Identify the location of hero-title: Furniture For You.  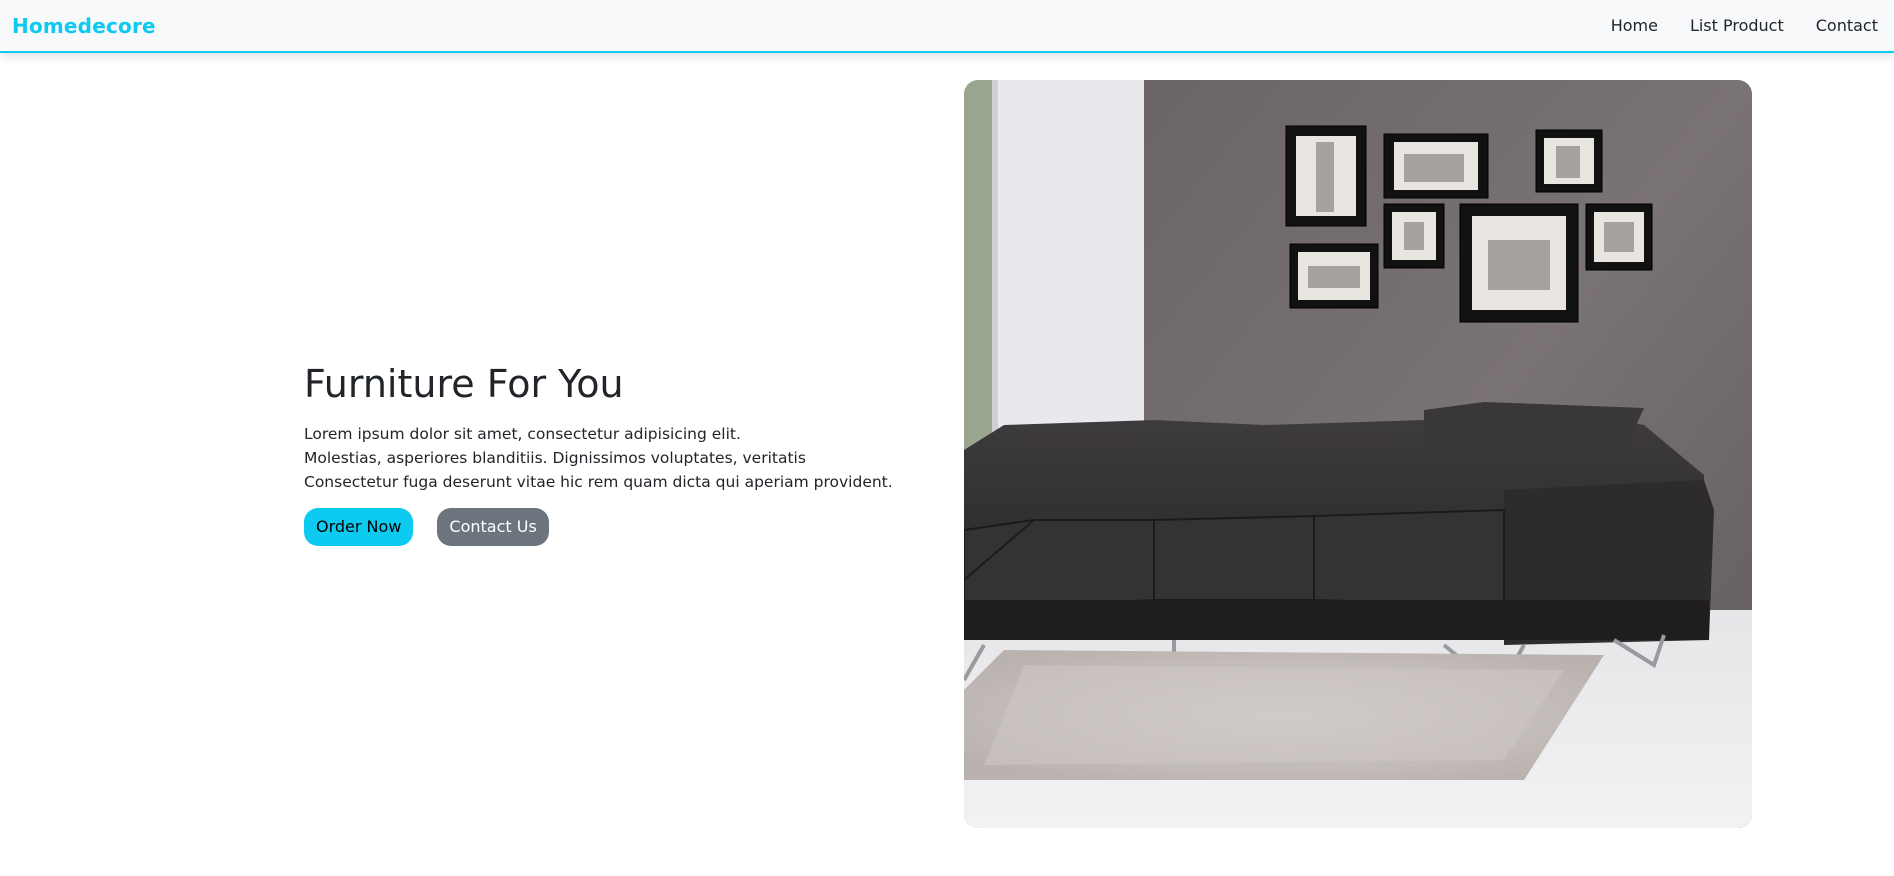
(464, 384).